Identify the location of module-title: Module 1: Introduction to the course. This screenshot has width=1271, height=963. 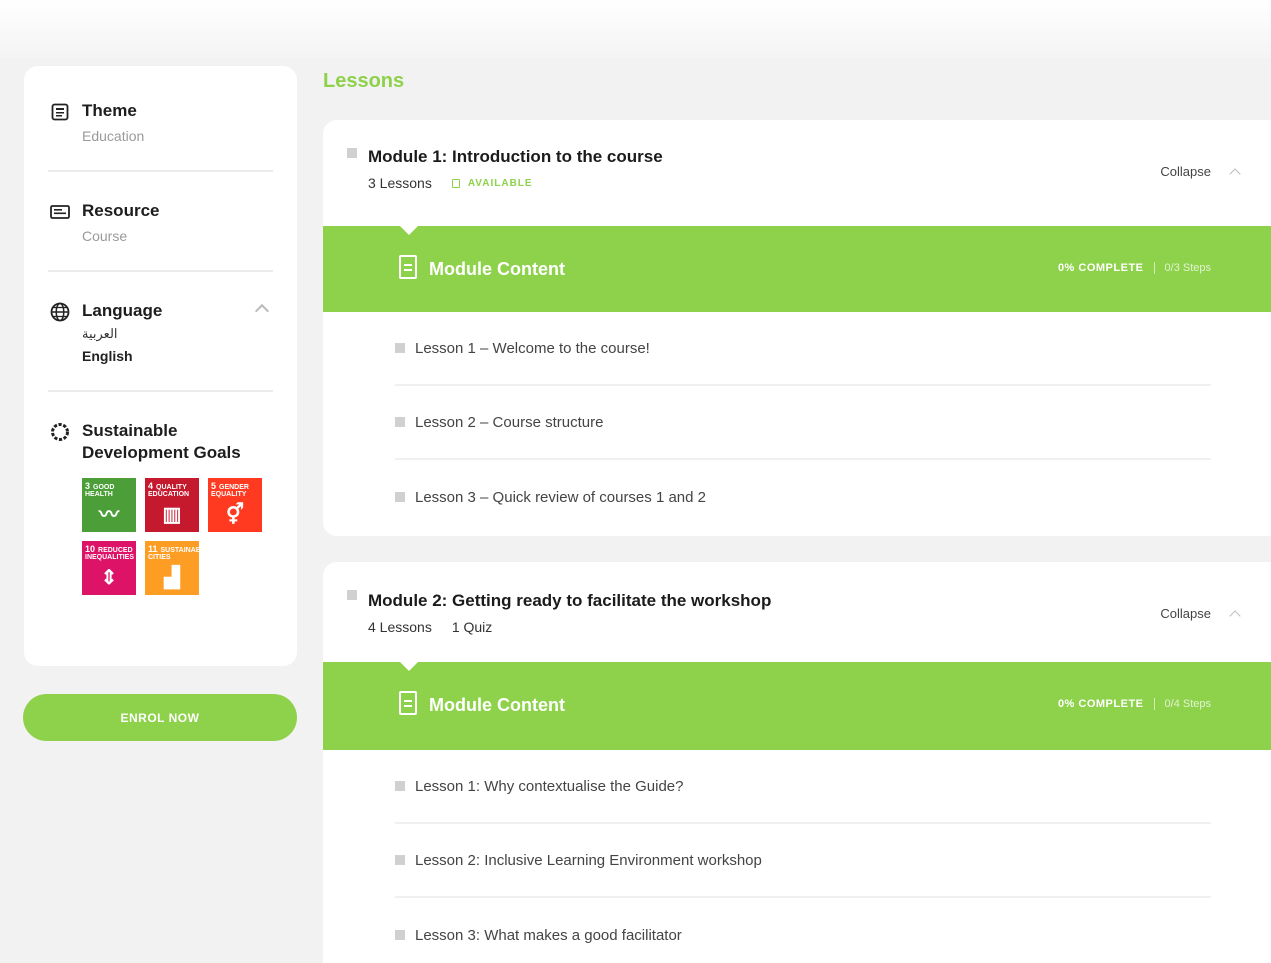
(515, 157).